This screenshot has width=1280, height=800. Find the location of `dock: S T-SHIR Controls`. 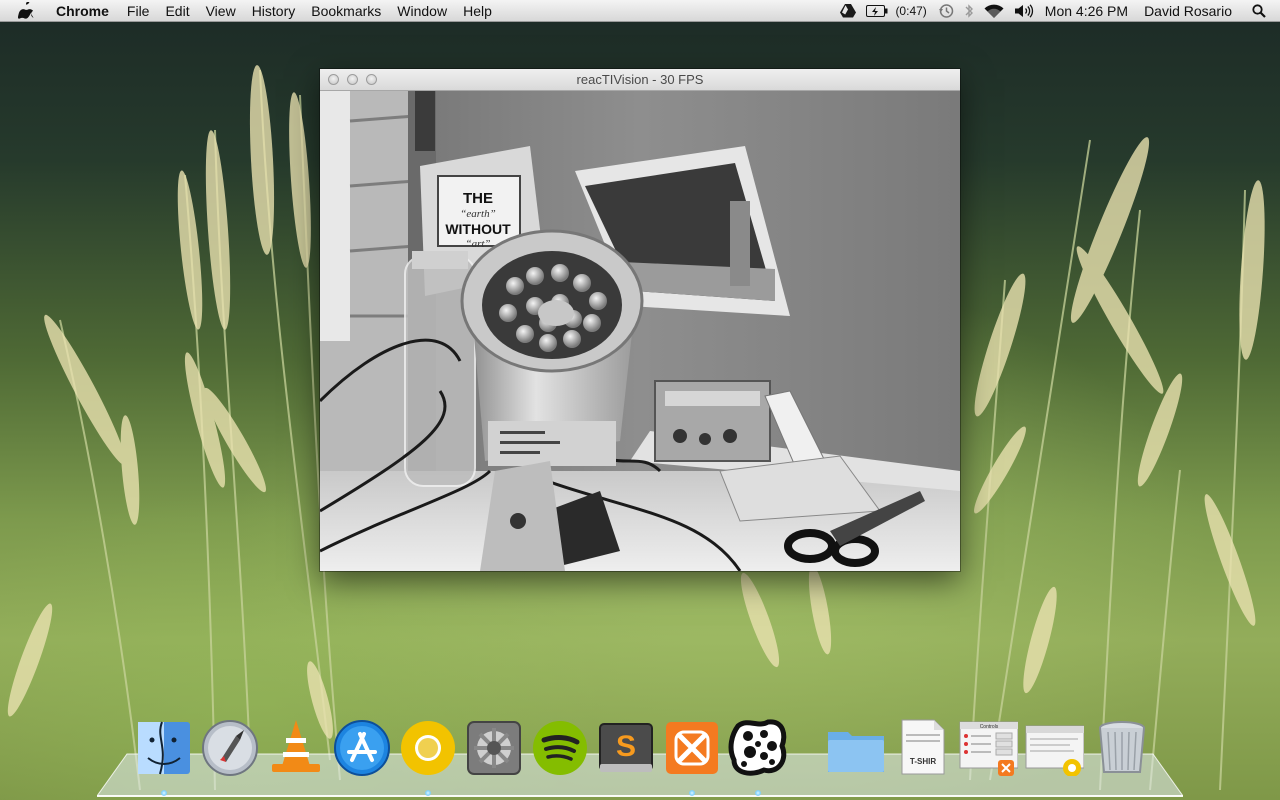

dock: S T-SHIR Controls is located at coordinates (640, 756).